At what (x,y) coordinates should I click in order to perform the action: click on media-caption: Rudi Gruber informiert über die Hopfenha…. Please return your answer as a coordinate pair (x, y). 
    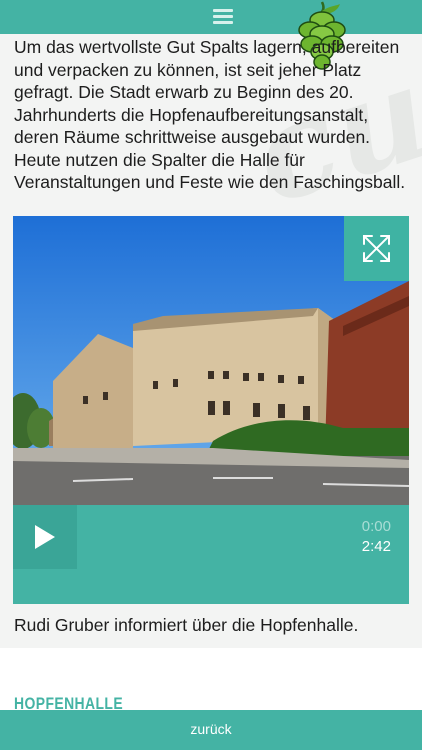
    Looking at the image, I should click on (186, 625).